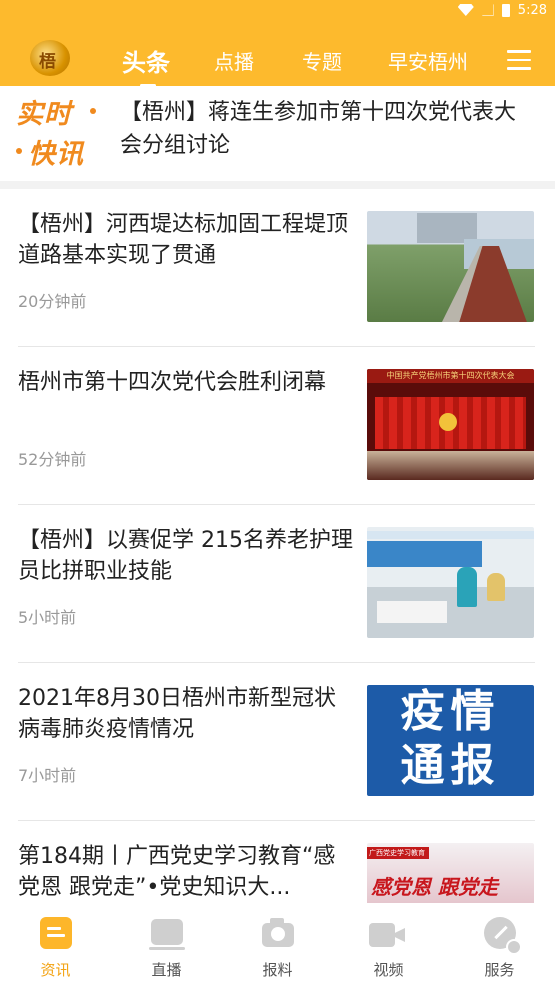 The width and height of the screenshot is (555, 992). Describe the element at coordinates (276, 426) in the screenshot. I see `news-item: 梧州市第十四次党代会胜利闭幕 52分钟前 中国共产党梧州市第十四次代表大会` at that location.